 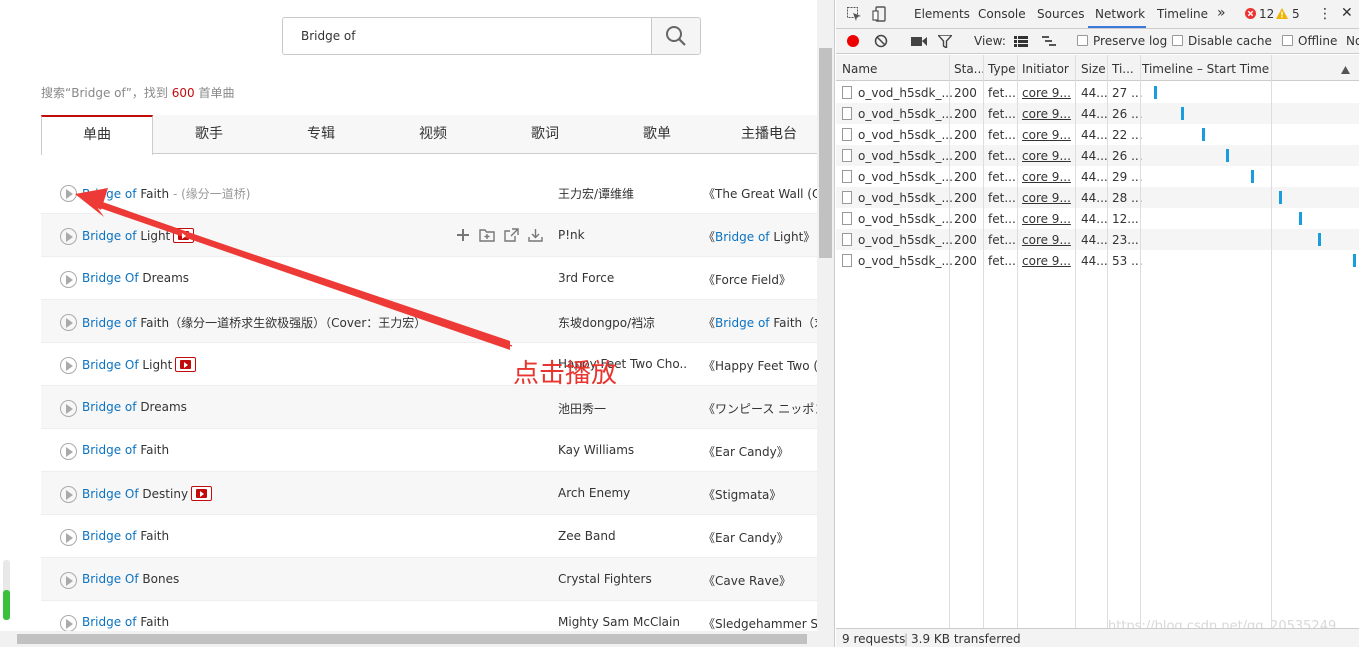 I want to click on vertical-scrollbar, so click(x=825, y=315).